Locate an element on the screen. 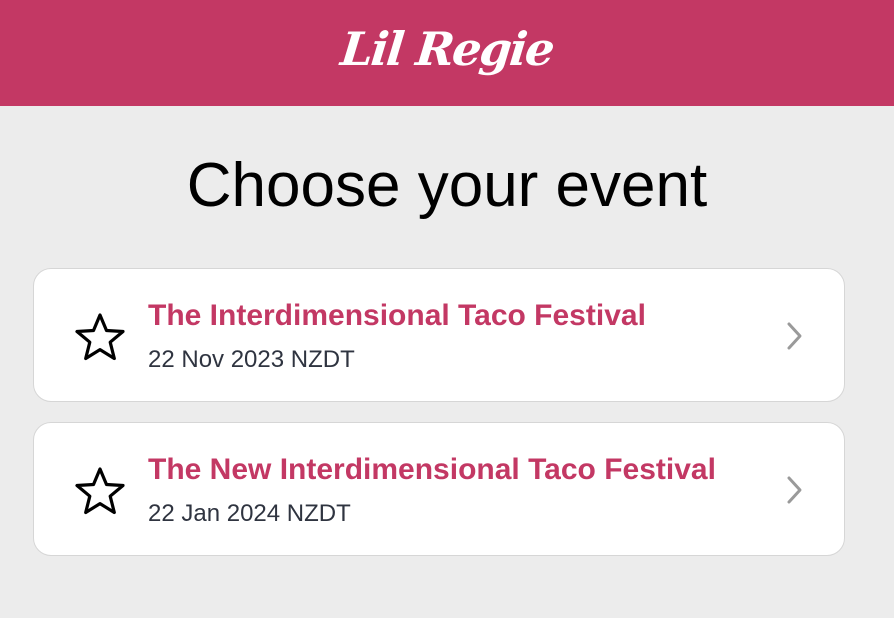 The height and width of the screenshot is (618, 894). event-date: 22 Nov 2023 NZDT is located at coordinates (251, 359).